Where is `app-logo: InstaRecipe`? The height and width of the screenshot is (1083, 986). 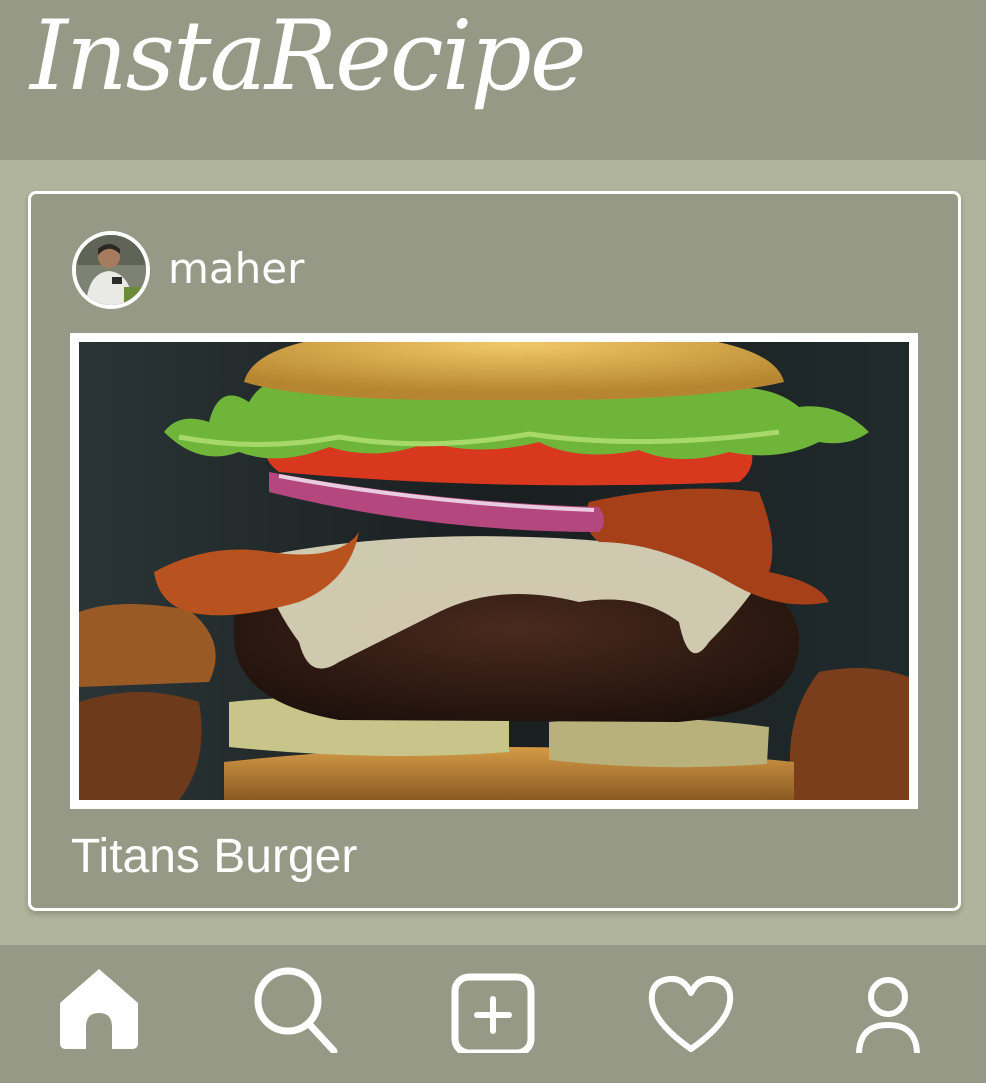
app-logo: InstaRecipe is located at coordinates (308, 56).